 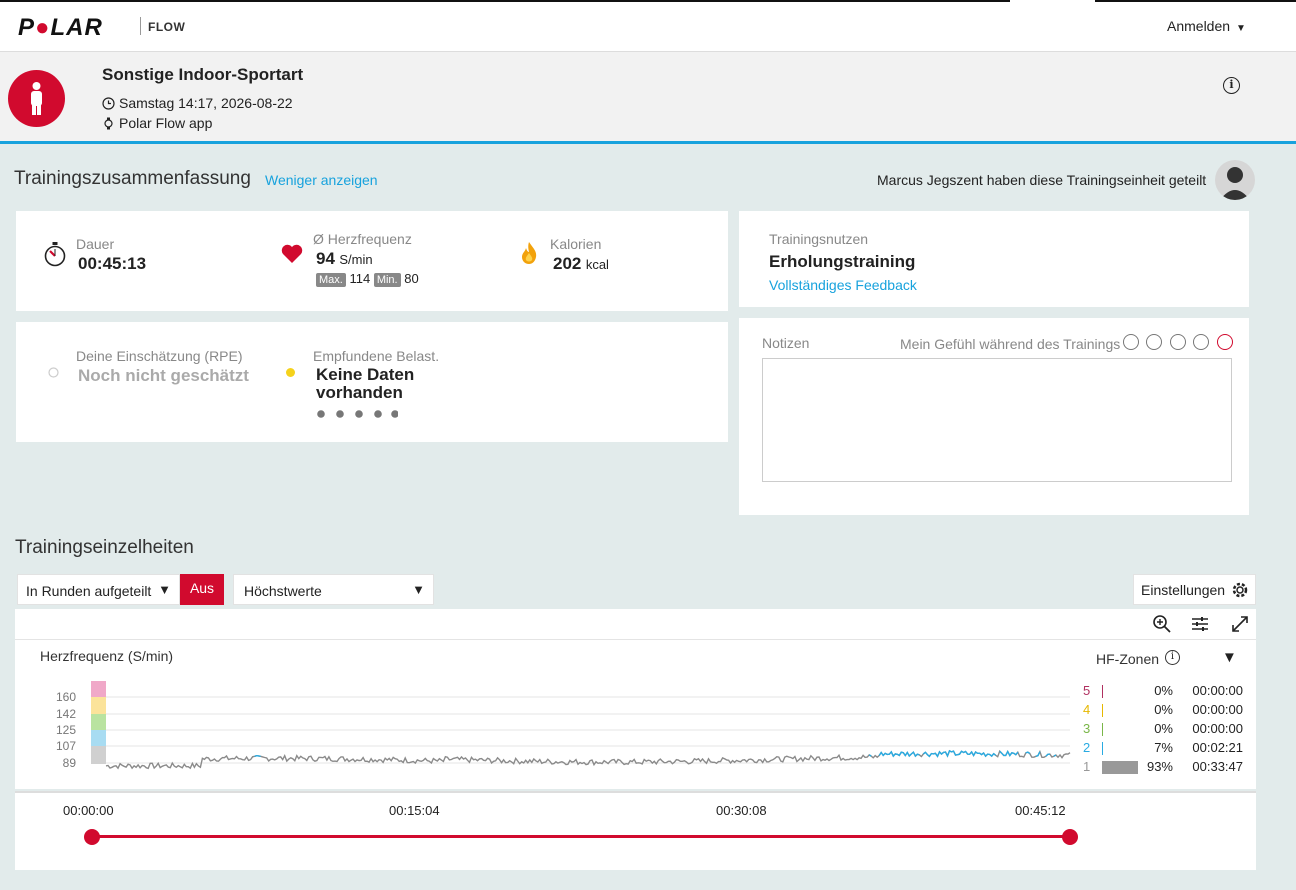 I want to click on timeline-label-2: 00:15:04, so click(x=414, y=810).